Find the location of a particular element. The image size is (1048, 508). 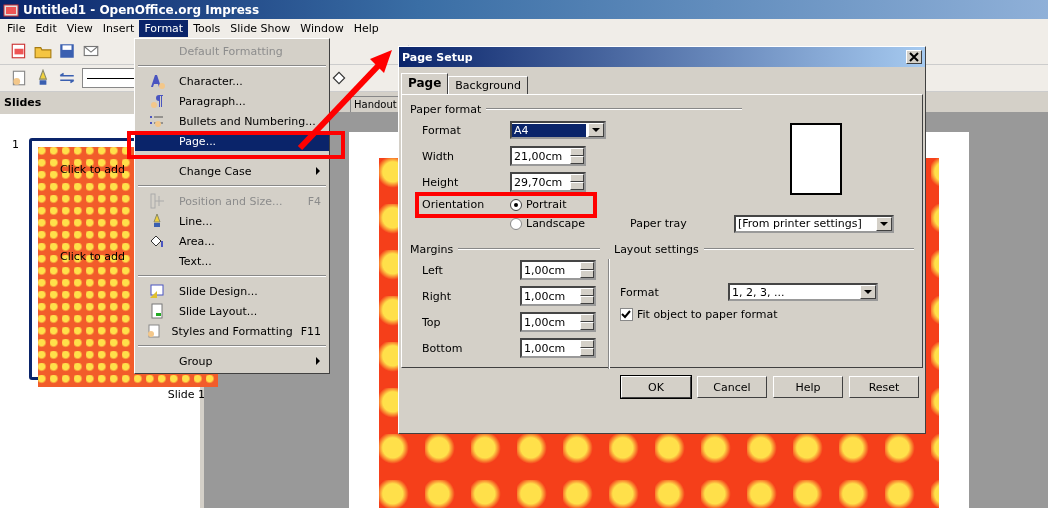

bullet-list-hand-icon is located at coordinates (157, 121).